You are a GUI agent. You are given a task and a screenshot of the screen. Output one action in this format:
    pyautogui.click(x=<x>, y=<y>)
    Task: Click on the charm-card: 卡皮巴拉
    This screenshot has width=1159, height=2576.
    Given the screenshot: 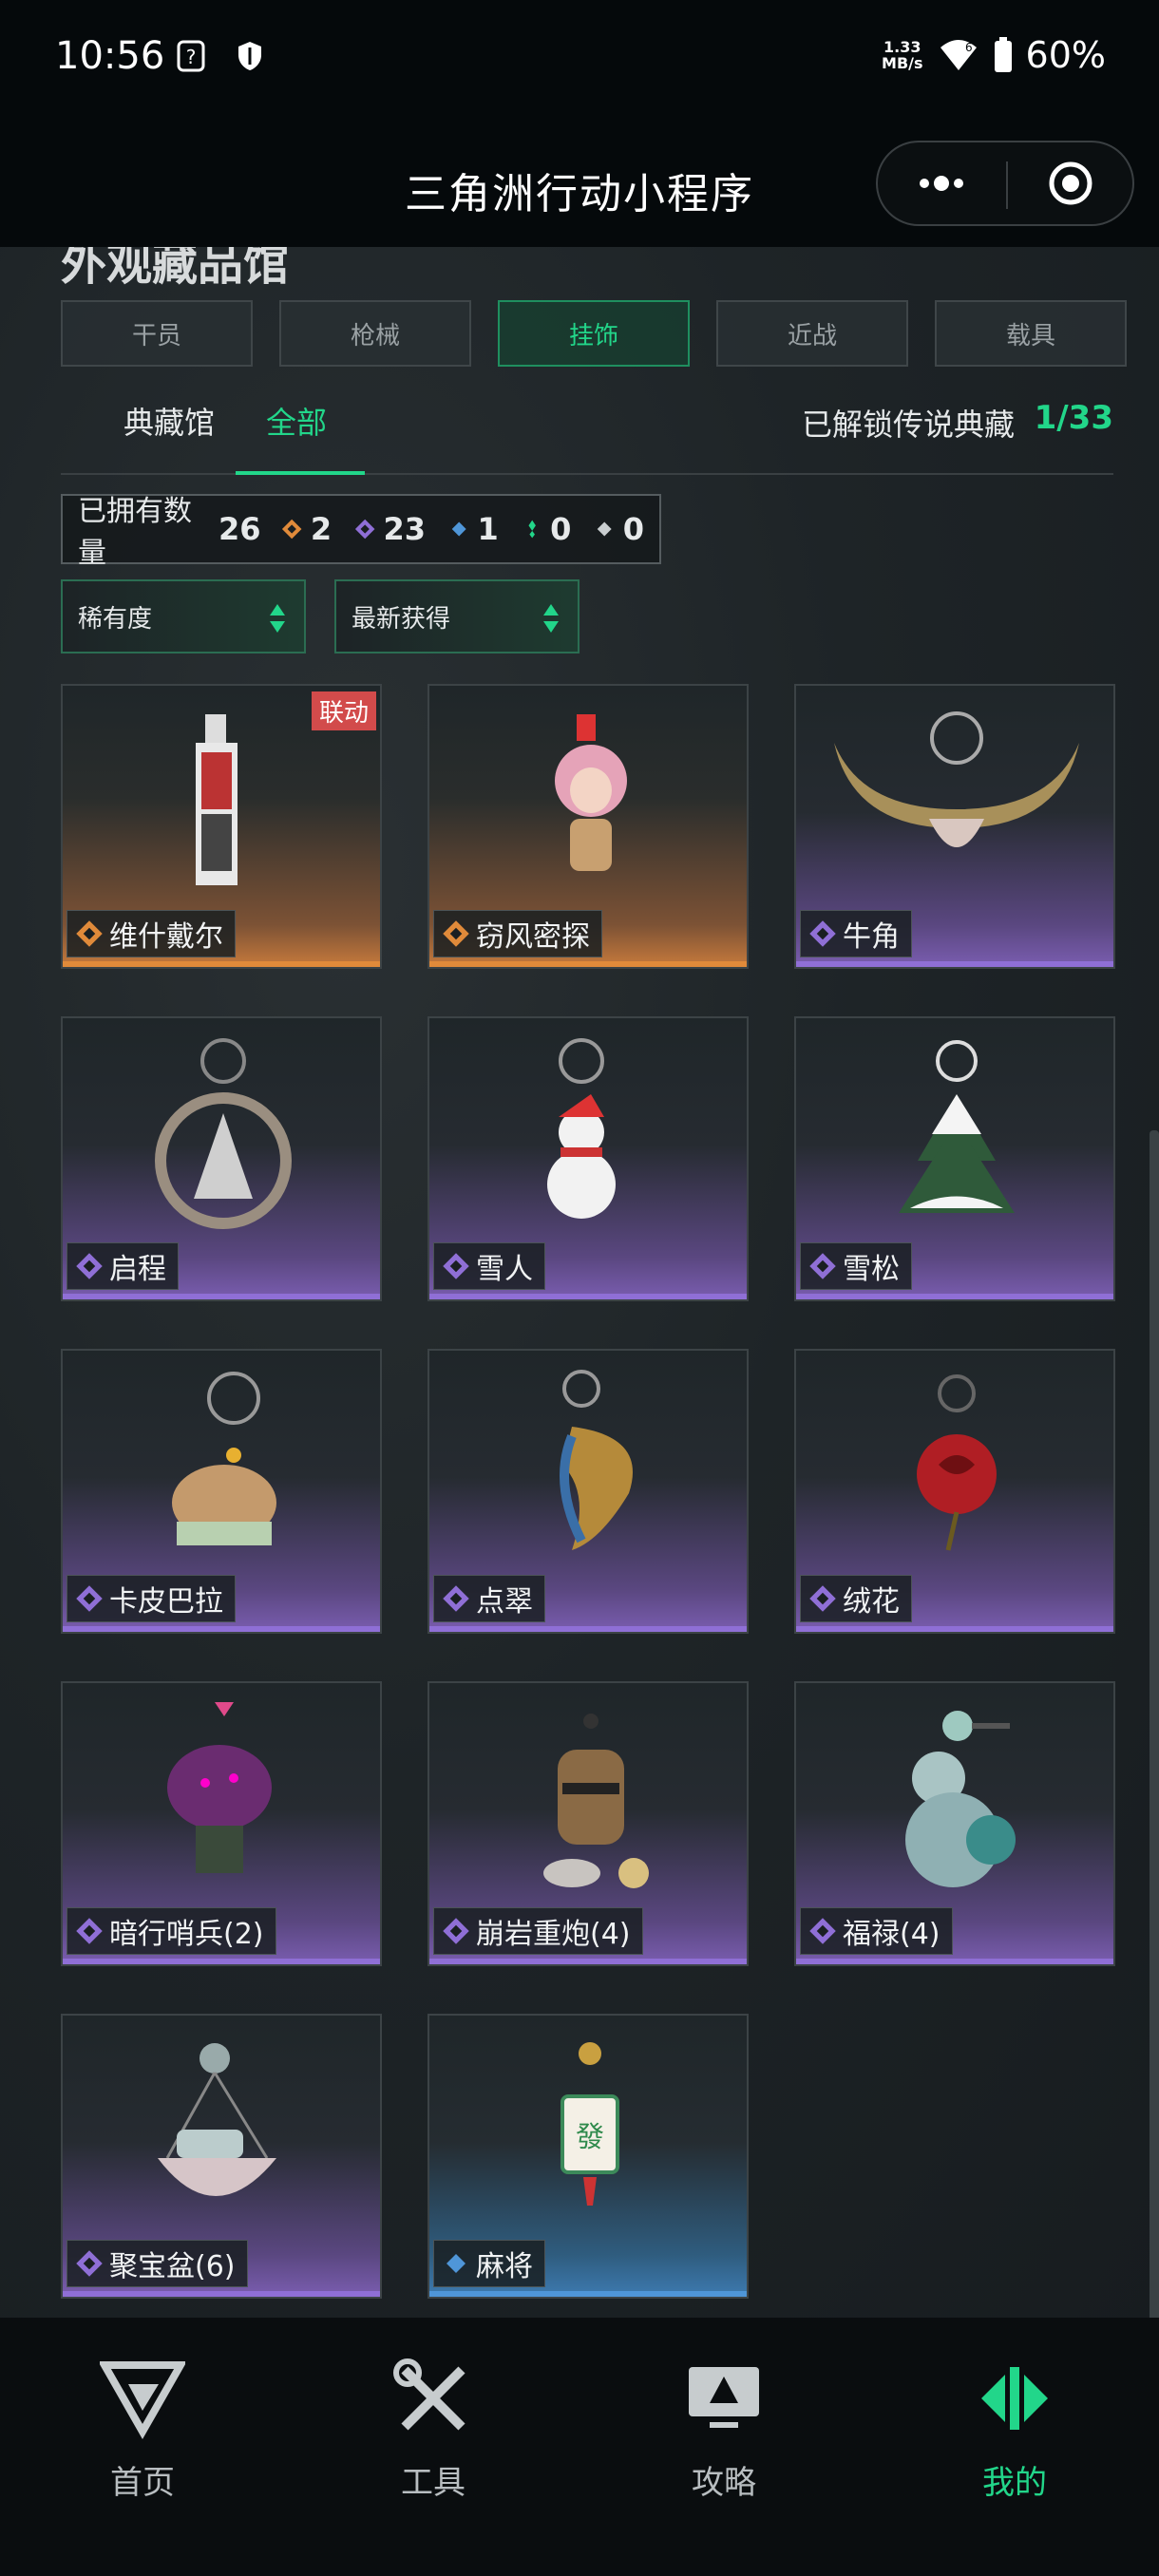 What is the action you would take?
    pyautogui.click(x=221, y=1491)
    